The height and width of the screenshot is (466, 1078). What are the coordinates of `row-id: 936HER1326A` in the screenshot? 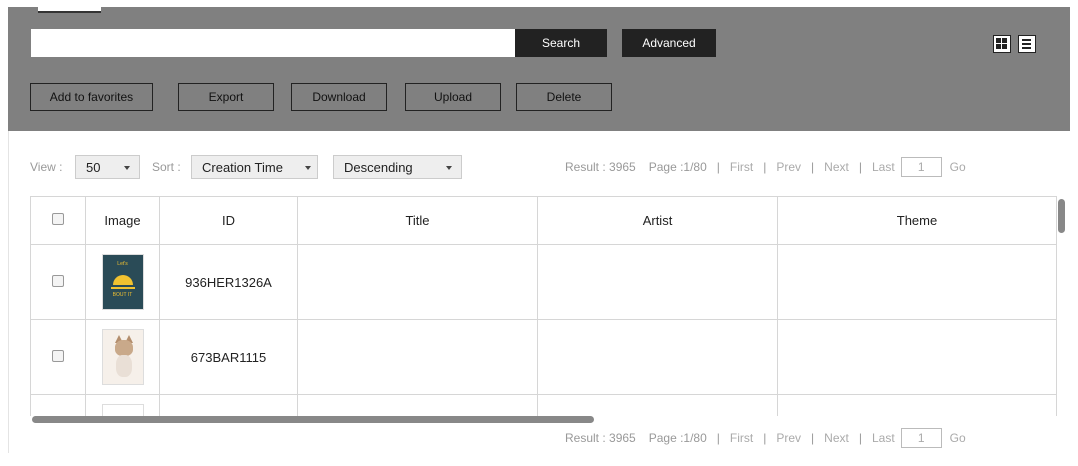 It's located at (228, 282).